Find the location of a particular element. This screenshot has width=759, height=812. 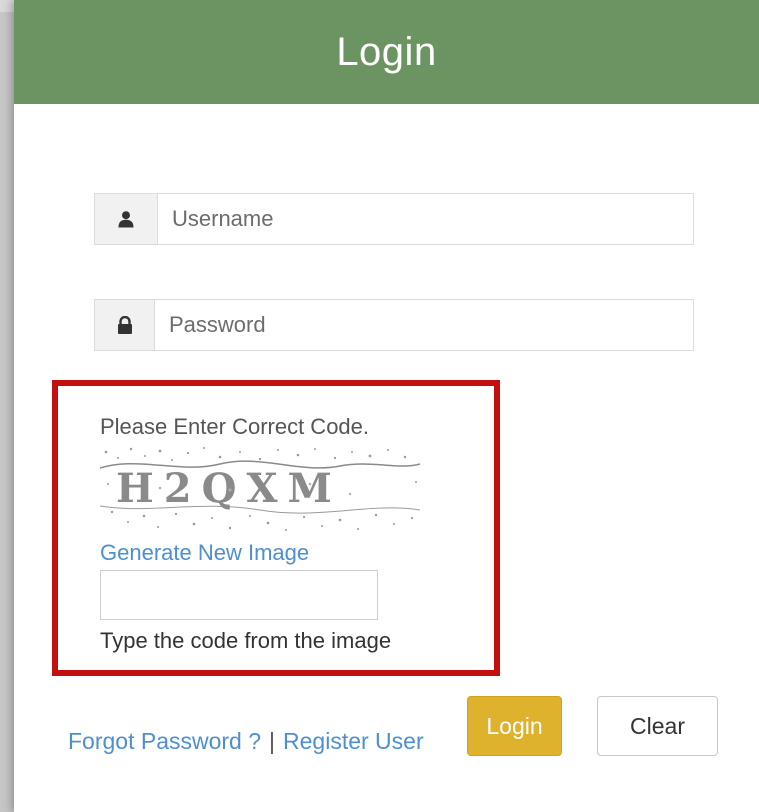

user-icon is located at coordinates (126, 219).